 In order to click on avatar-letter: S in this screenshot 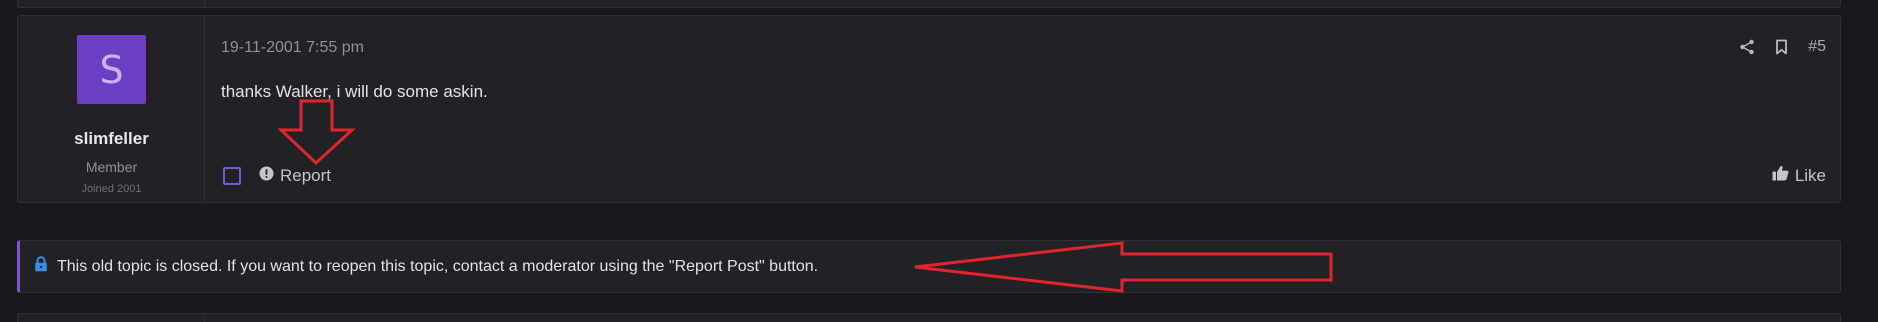, I will do `click(111, 69)`.